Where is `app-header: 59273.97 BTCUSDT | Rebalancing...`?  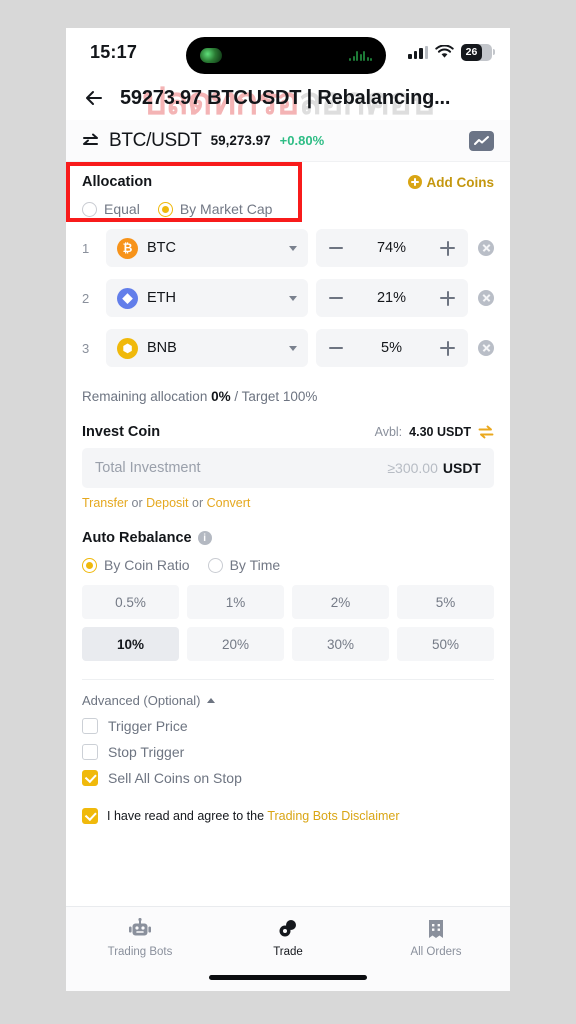 app-header: 59273.97 BTCUSDT | Rebalancing... is located at coordinates (288, 98).